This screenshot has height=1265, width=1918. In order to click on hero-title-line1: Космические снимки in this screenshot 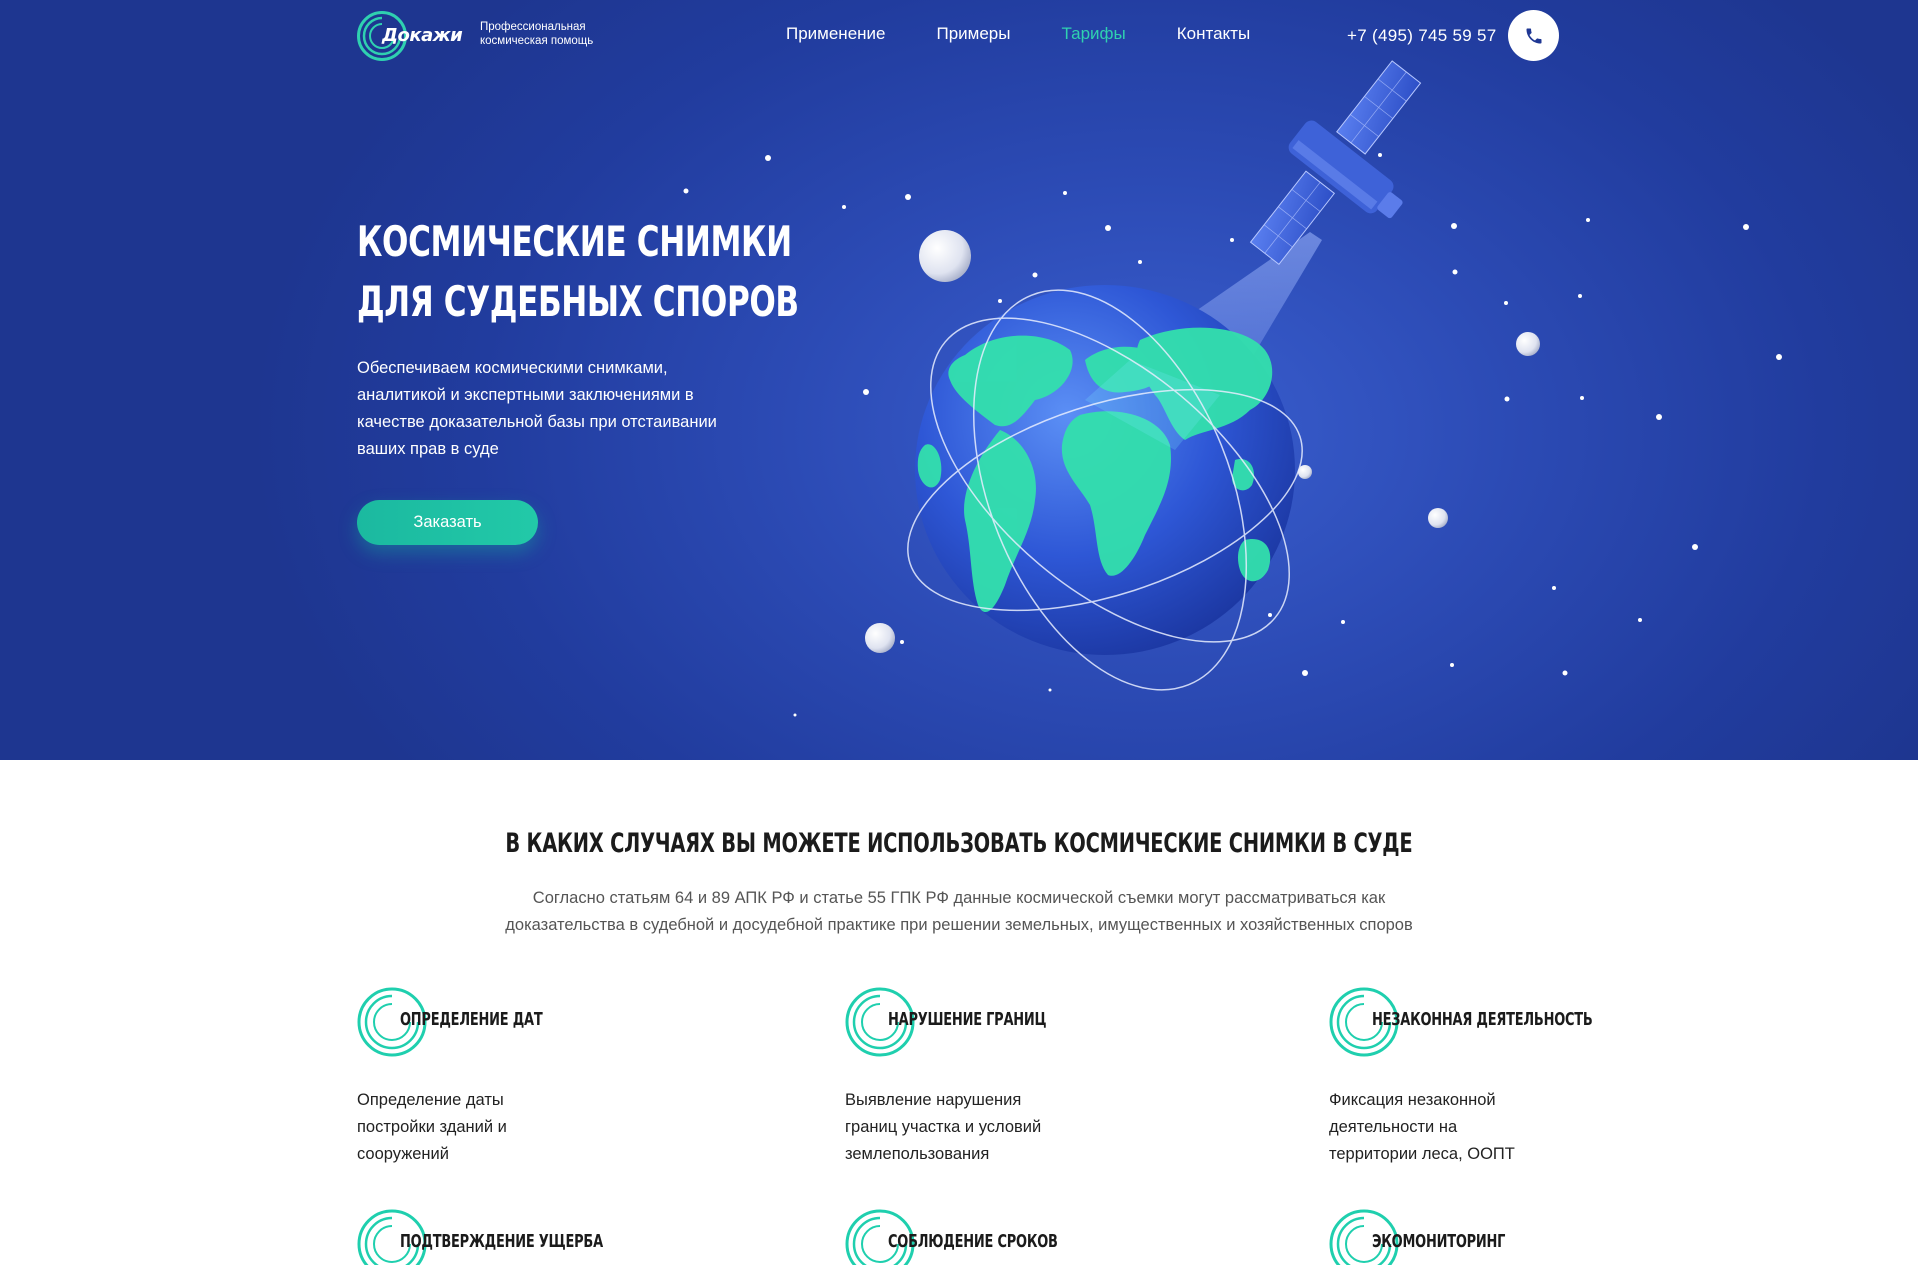, I will do `click(574, 241)`.